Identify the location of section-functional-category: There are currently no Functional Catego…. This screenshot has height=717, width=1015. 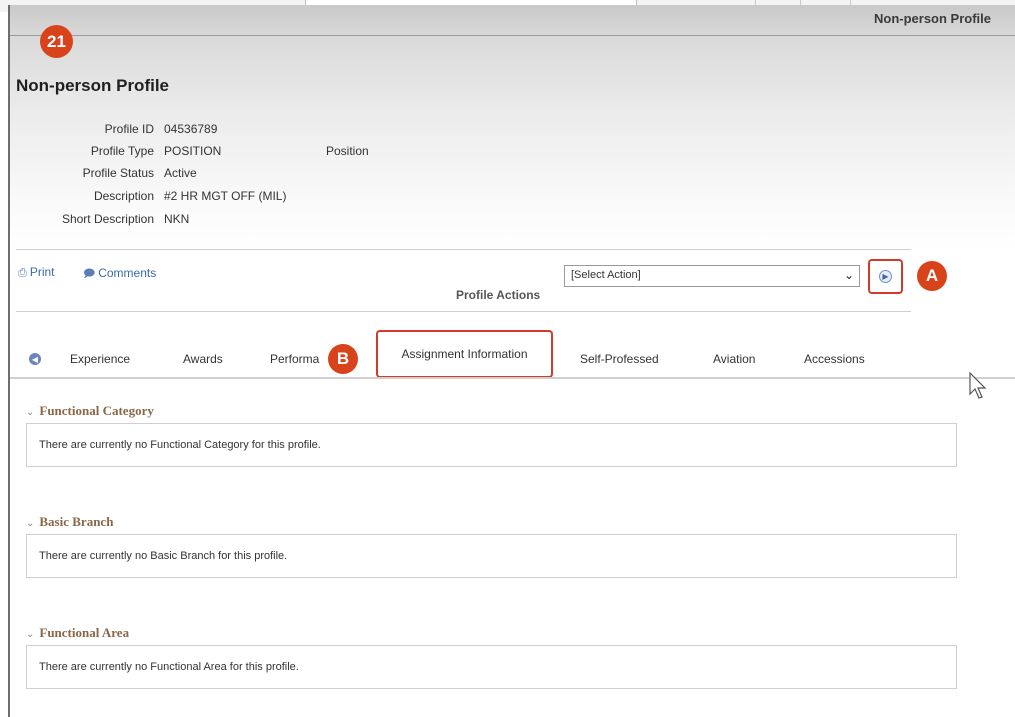
(491, 445).